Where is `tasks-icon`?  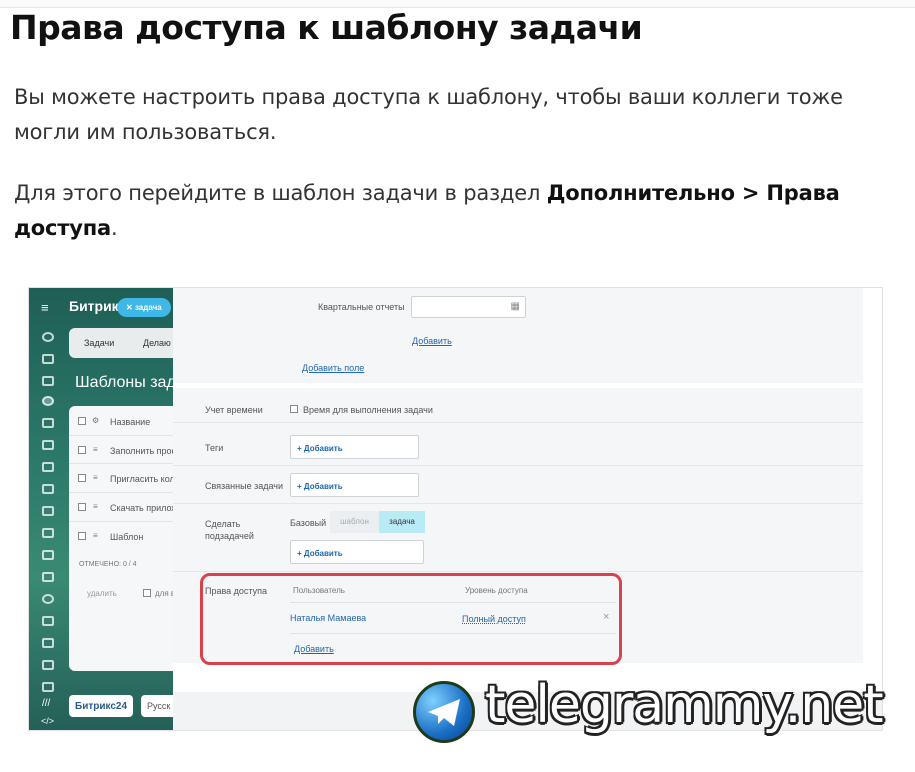
tasks-icon is located at coordinates (48, 401).